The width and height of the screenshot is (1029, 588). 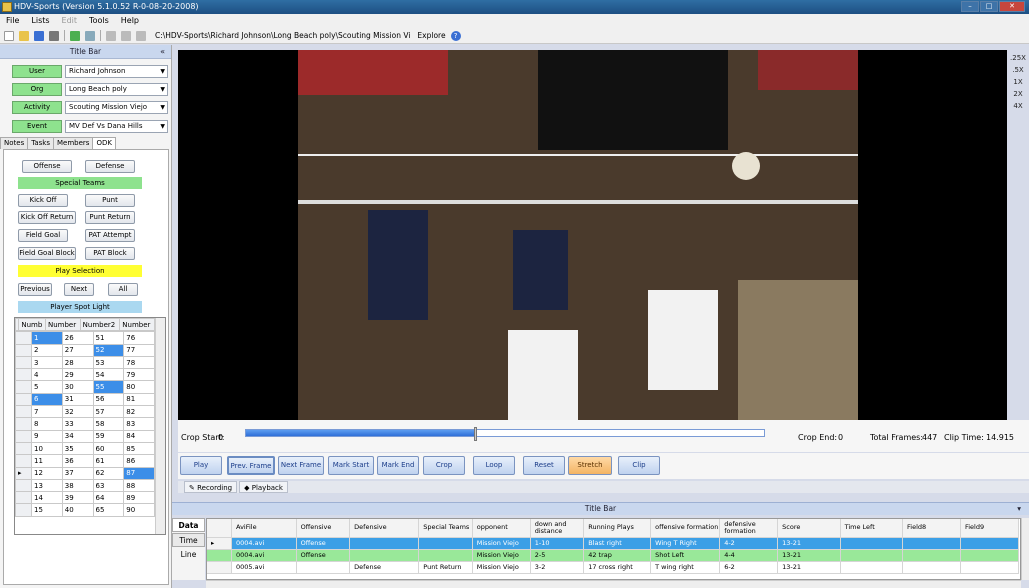 I want to click on grid-cell: 1, so click(x=47, y=338).